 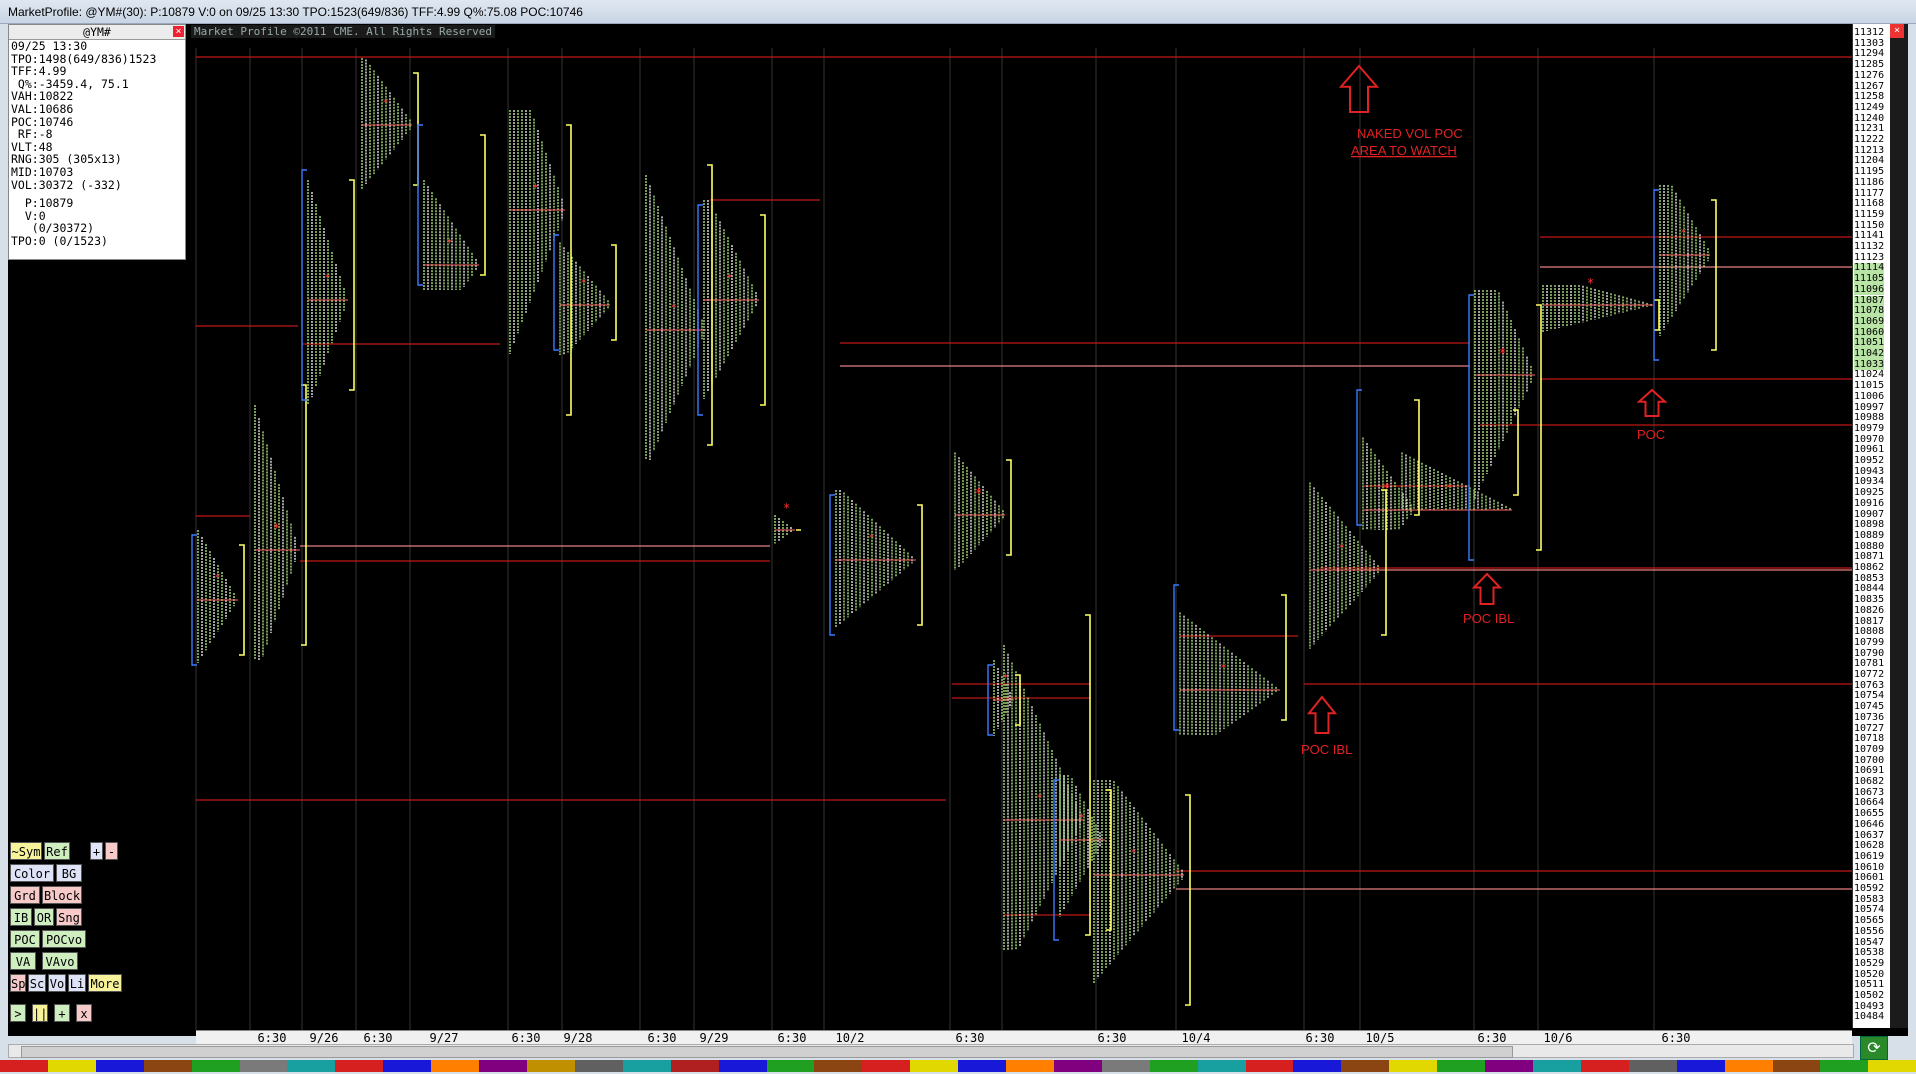 What do you see at coordinates (59, 240) in the screenshot?
I see `info-line: TPO:0 (0/1523)` at bounding box center [59, 240].